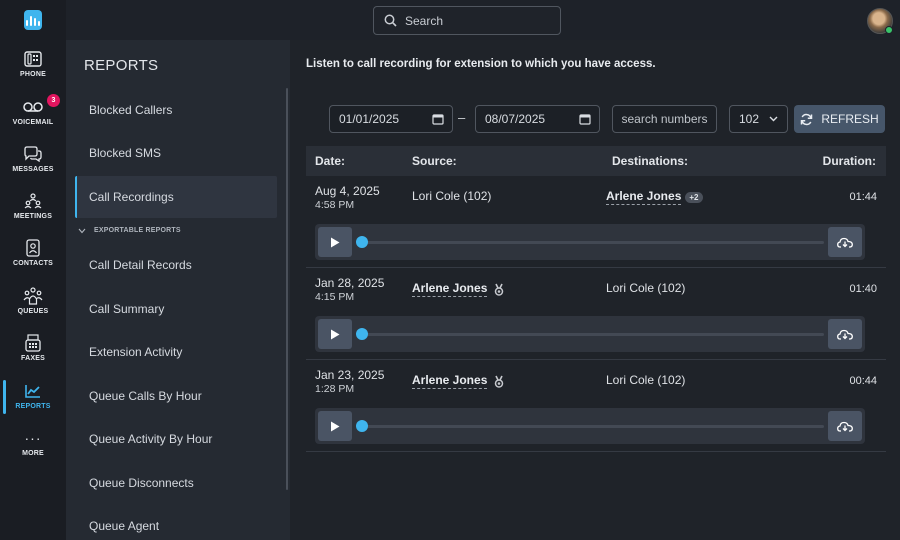  I want to click on row-duration: 00:44, so click(863, 381).